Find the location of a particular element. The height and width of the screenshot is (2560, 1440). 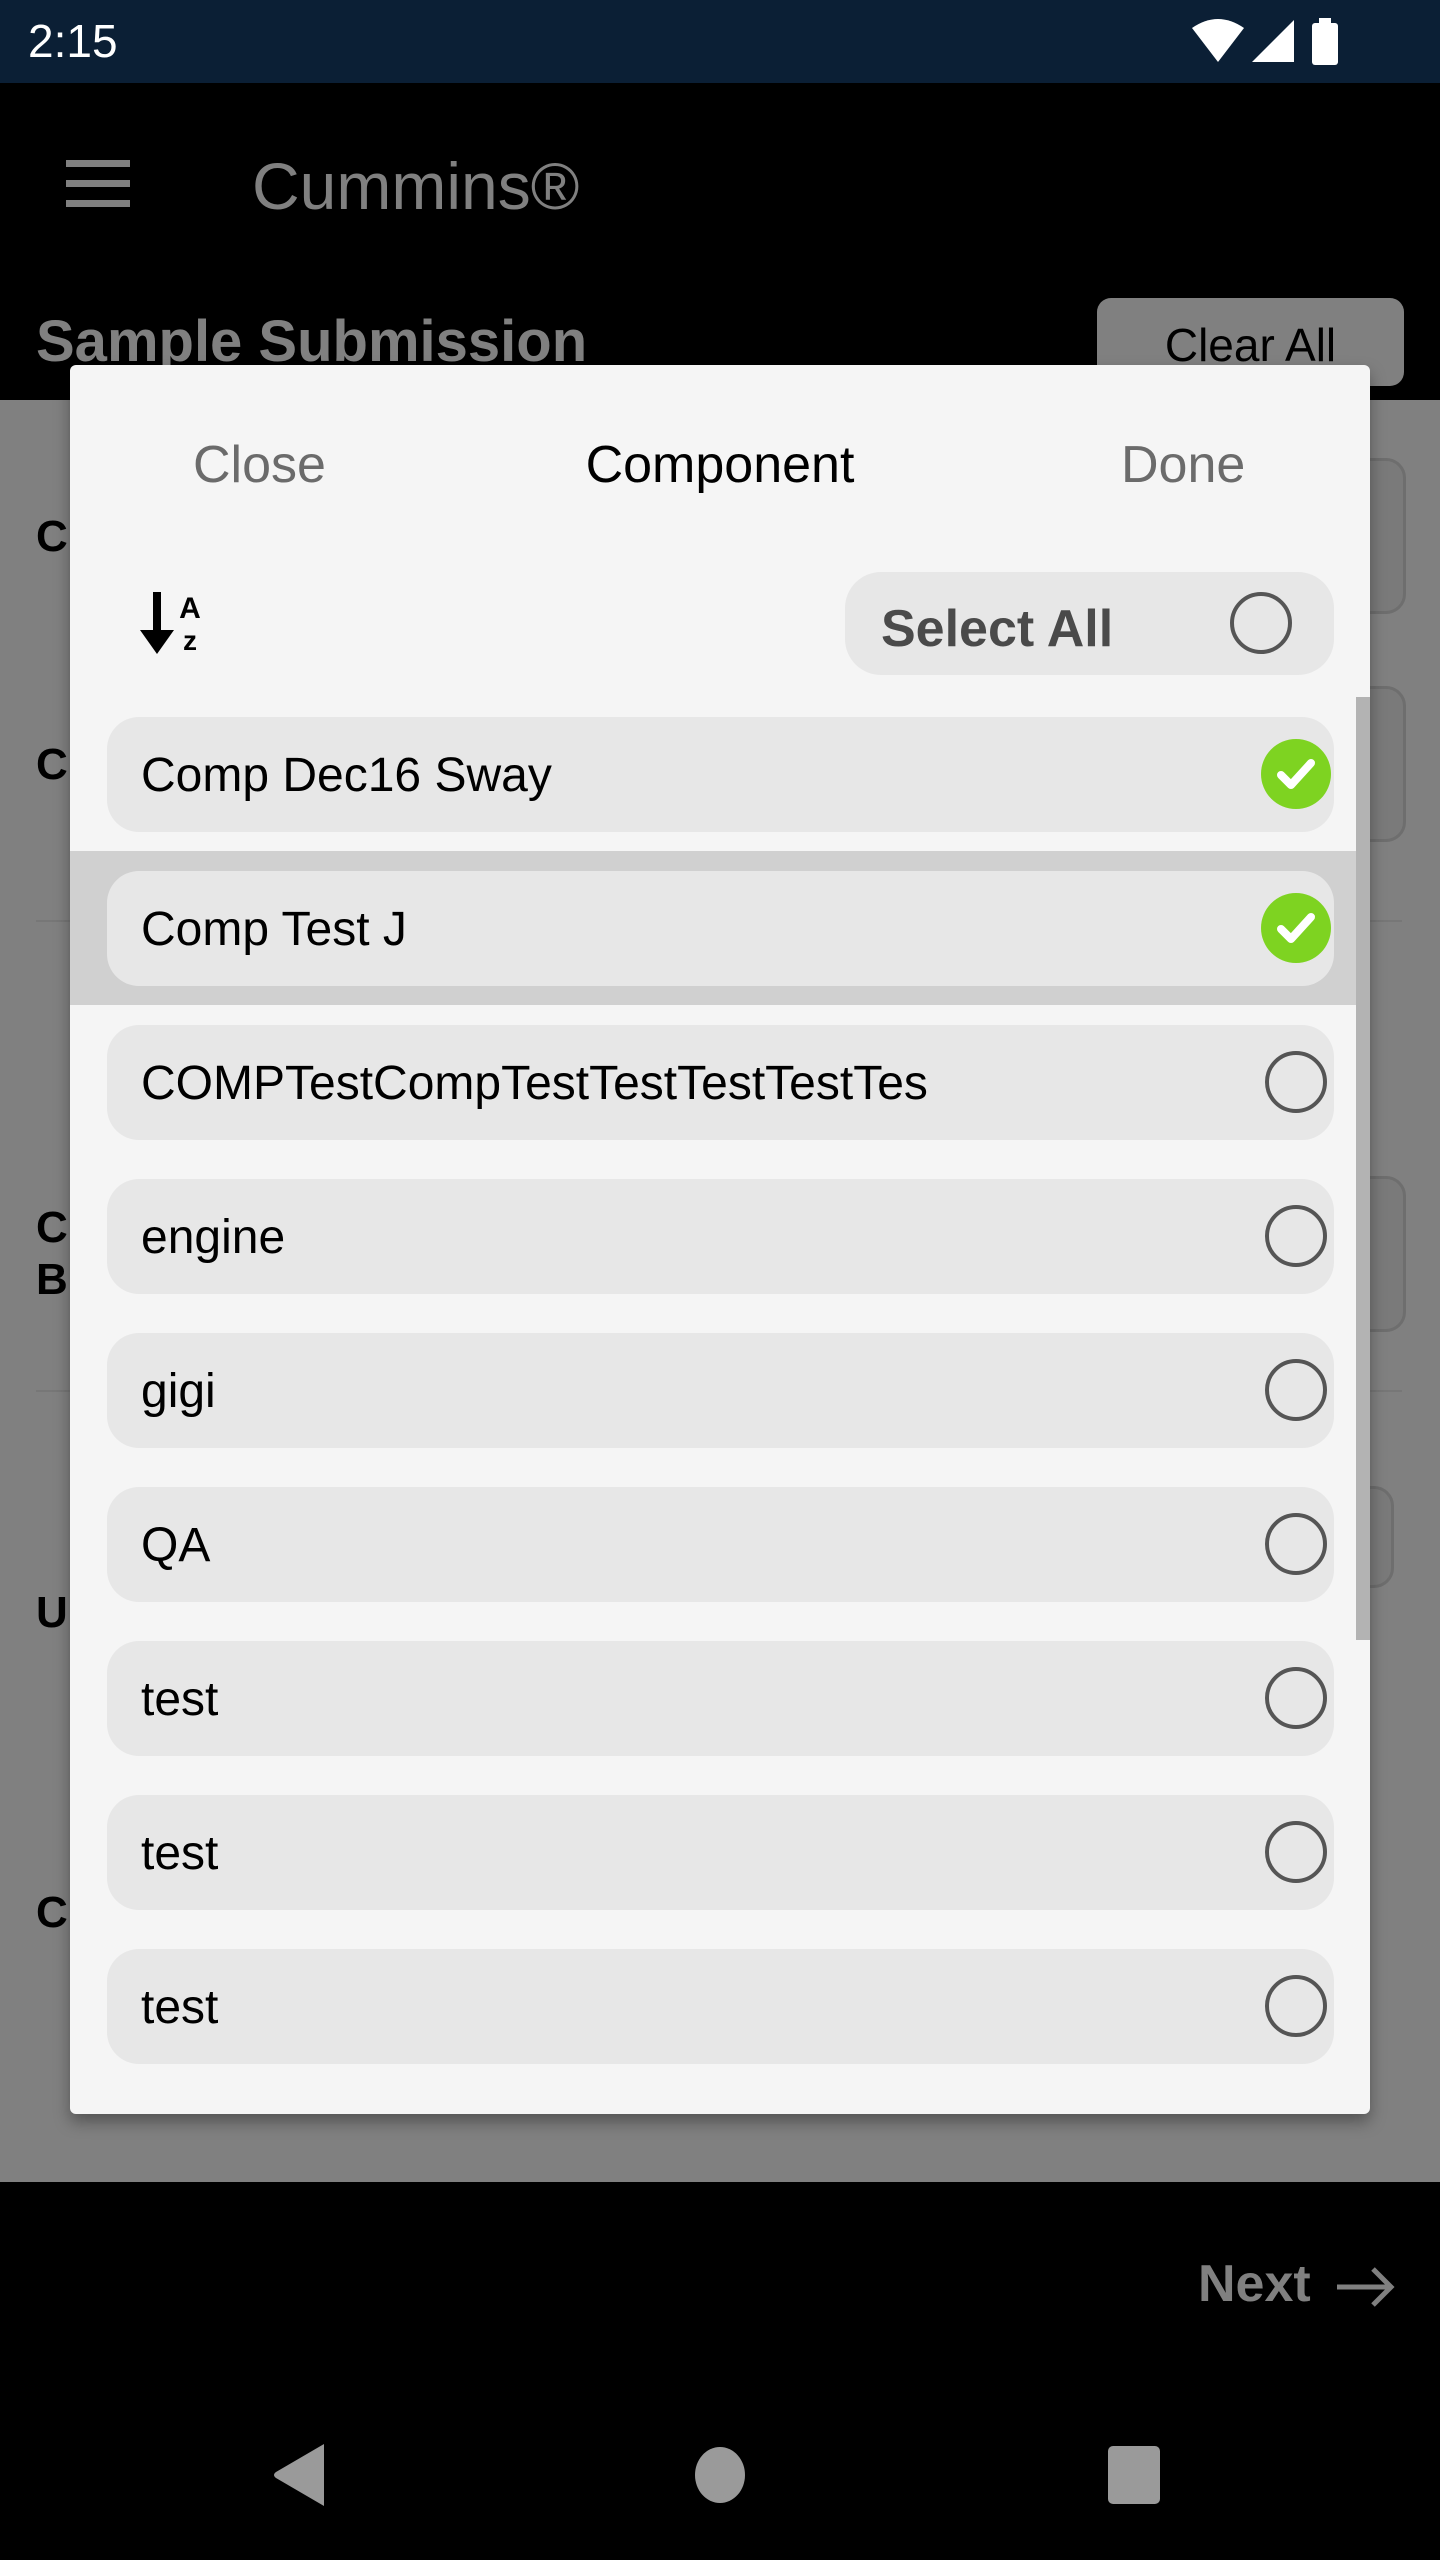

select-all-label: Select All is located at coordinates (997, 629).